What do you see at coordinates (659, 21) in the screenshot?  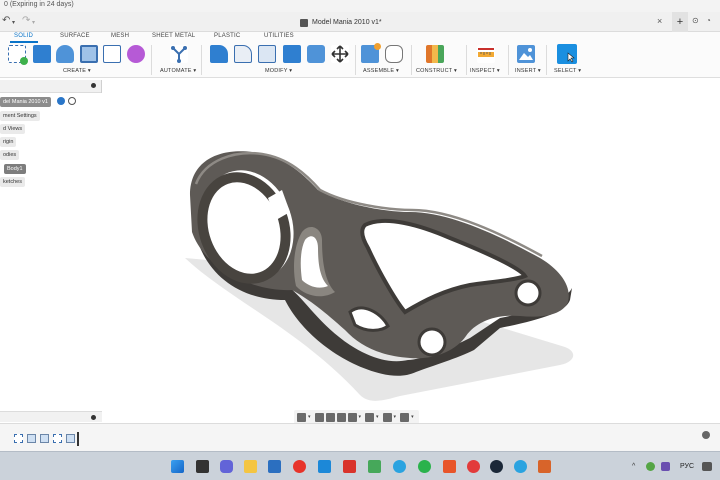 I see `close-tab-icon: ×` at bounding box center [659, 21].